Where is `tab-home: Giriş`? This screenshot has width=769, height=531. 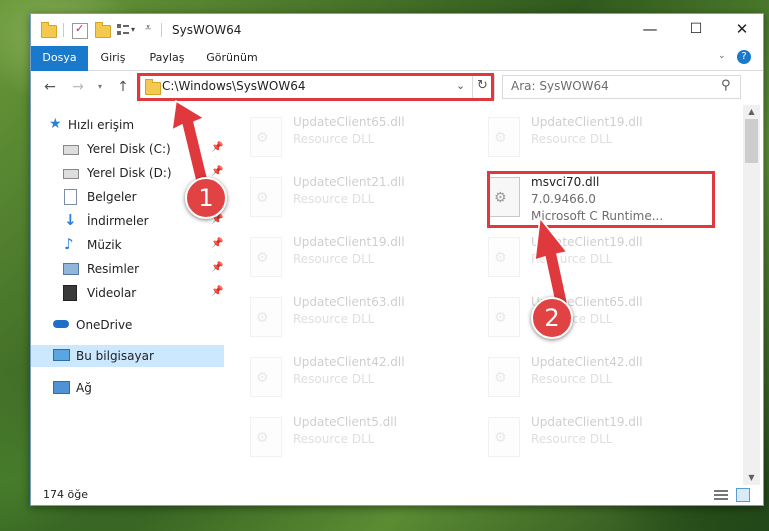
tab-home: Giriş is located at coordinates (113, 58).